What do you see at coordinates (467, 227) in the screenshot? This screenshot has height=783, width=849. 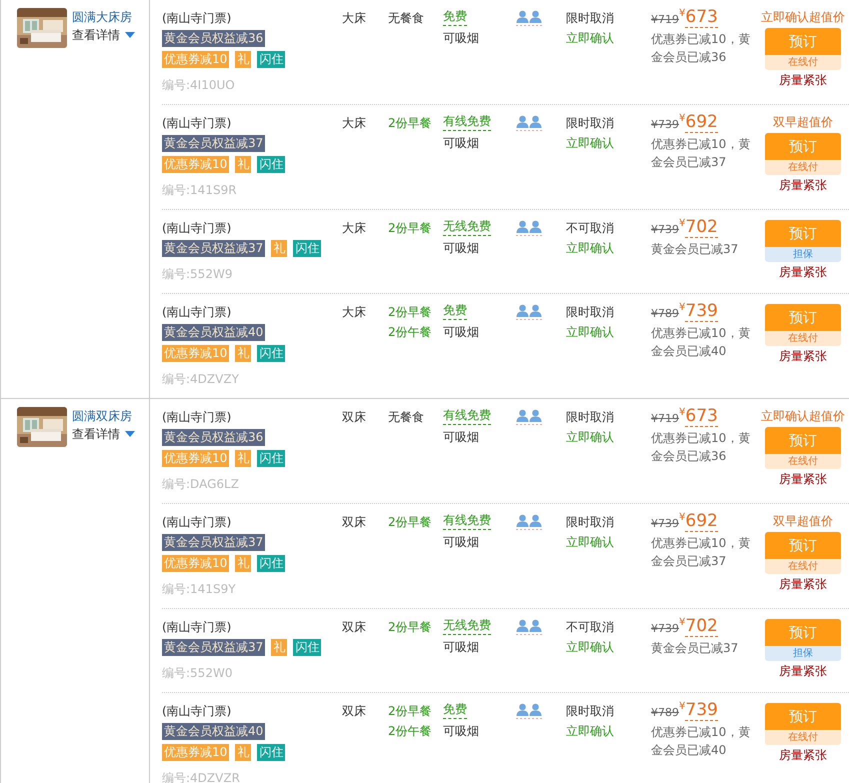 I see `broadband-info: 无线免费` at bounding box center [467, 227].